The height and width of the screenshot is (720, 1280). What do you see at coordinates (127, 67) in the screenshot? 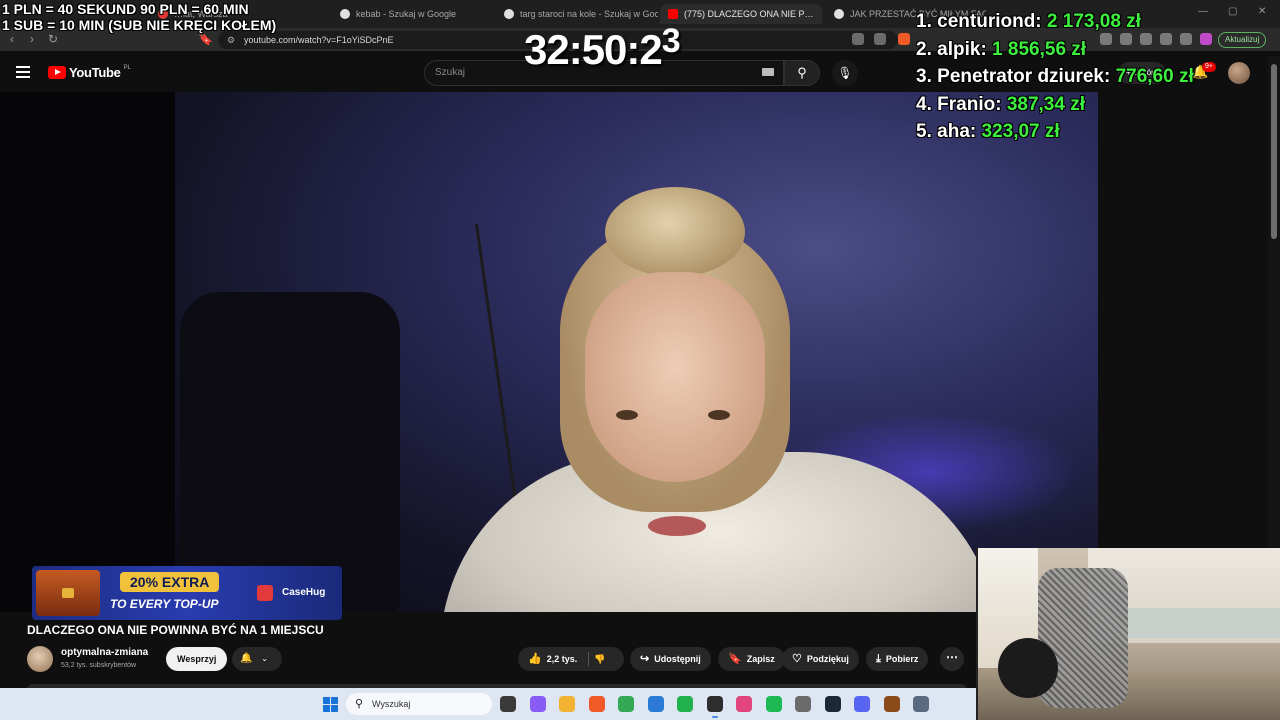
I see `region-code: PL` at bounding box center [127, 67].